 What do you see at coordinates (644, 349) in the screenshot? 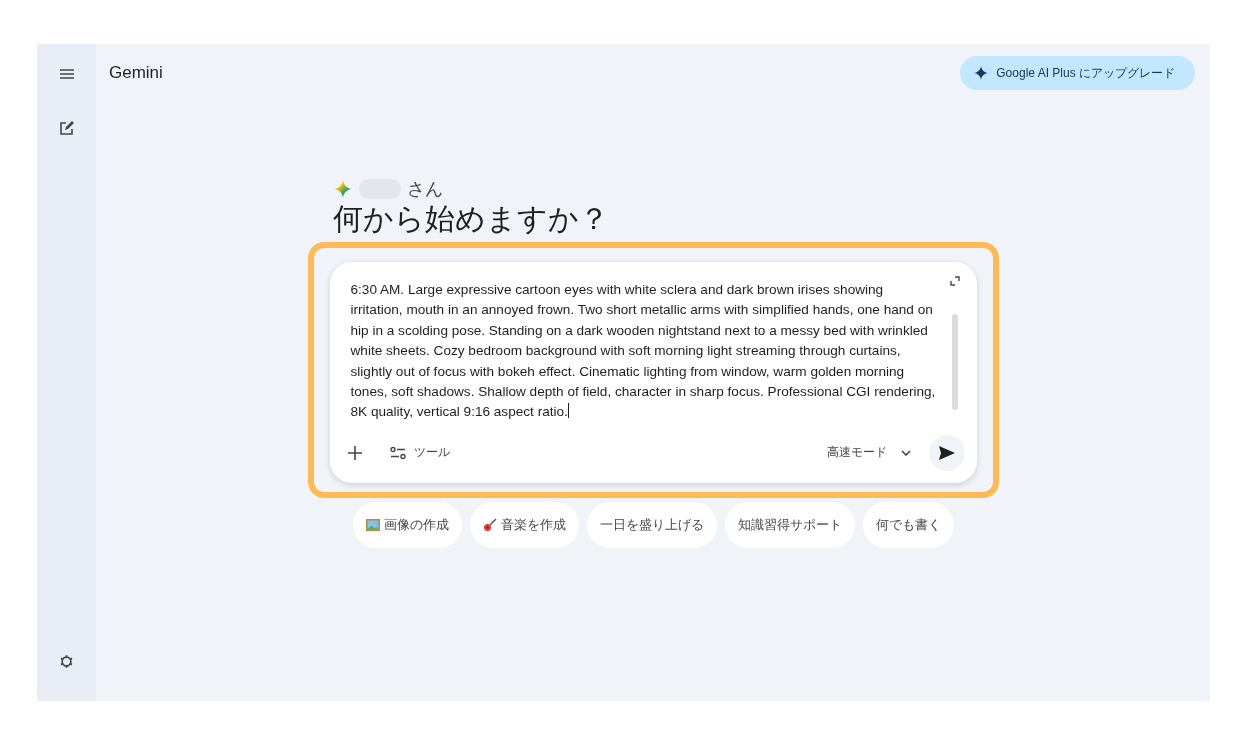
I see `prompt-field: 6:30 AM. Large expressive cartoon eyes with white sclera and dark brown irises showing irritation, mouth in an annoyed frown. Two short metallic arms with simplified hands, one hand on hip in a scolding pose. Standing on a dark wooden nightstand next to a messy bed with wrinkled white sheets. Cozy bedroom background with soft morning light streaming through curtains, slightly out of focus with bokeh effect. Cinematic lighting from window, warm golden morning tones, soft shadows. Shallow depth of field, character in sharp focus. Professional CGI rendering, 8K quality, vertical 9:16 aspect ratio.` at bounding box center [644, 349].